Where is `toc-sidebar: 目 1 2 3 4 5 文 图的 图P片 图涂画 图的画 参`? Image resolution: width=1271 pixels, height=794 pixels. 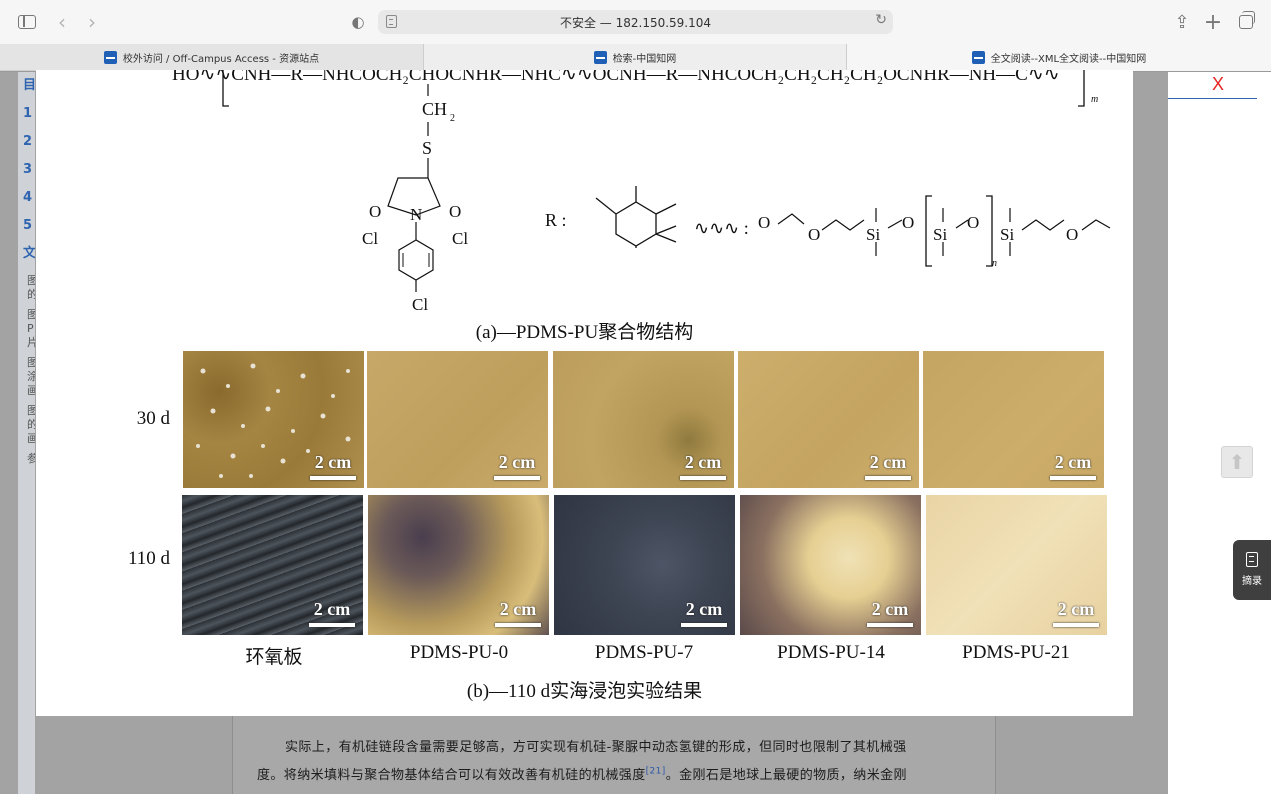 toc-sidebar: 目 1 2 3 4 5 文 图的 图P片 图涂画 图的画 参 is located at coordinates (26, 433).